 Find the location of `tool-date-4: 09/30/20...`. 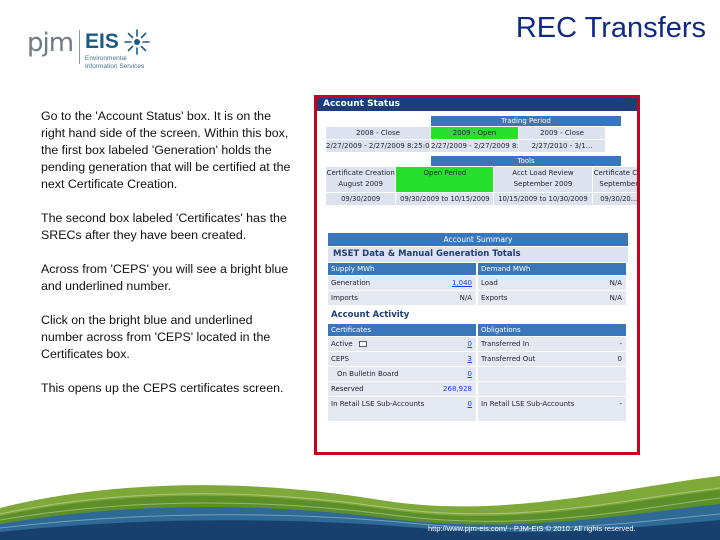

tool-date-4: 09/30/20... is located at coordinates (614, 199).